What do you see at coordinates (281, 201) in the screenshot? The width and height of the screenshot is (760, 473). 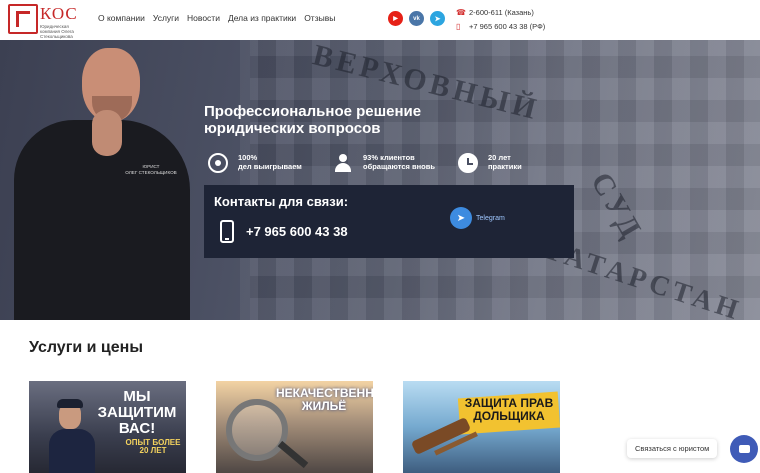 I see `contact-title: Контакты для связи:` at bounding box center [281, 201].